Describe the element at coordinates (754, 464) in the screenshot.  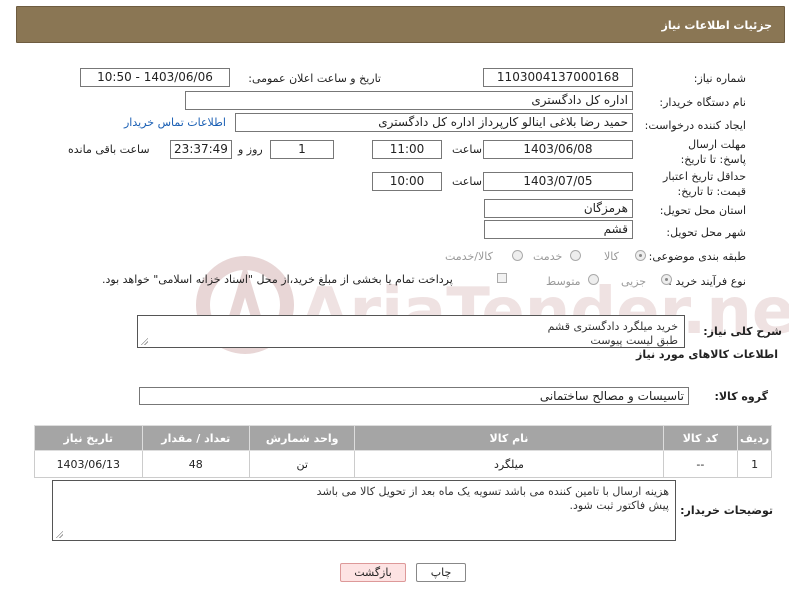
I see `cell-row-number: 1` at that location.